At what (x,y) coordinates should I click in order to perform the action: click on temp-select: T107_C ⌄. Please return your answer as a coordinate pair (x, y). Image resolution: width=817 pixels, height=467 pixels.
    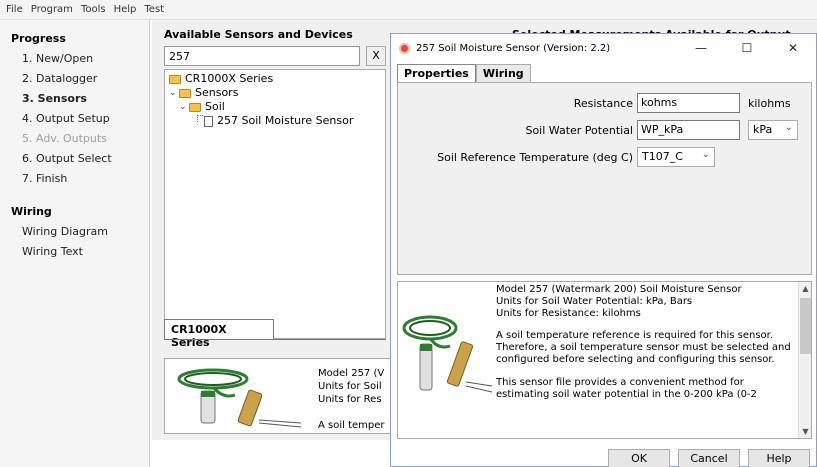
    Looking at the image, I should click on (676, 157).